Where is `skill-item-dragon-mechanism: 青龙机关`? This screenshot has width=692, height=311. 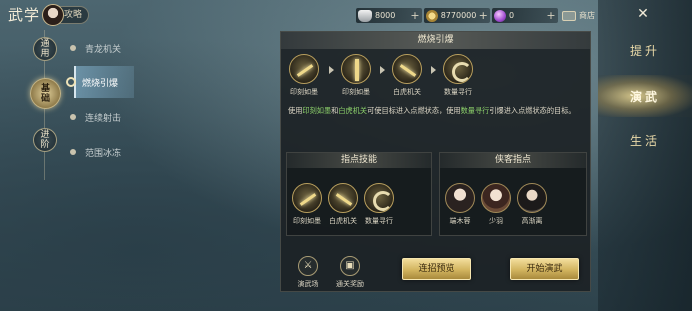 skill-item-dragon-mechanism: 青龙机关 is located at coordinates (95, 48).